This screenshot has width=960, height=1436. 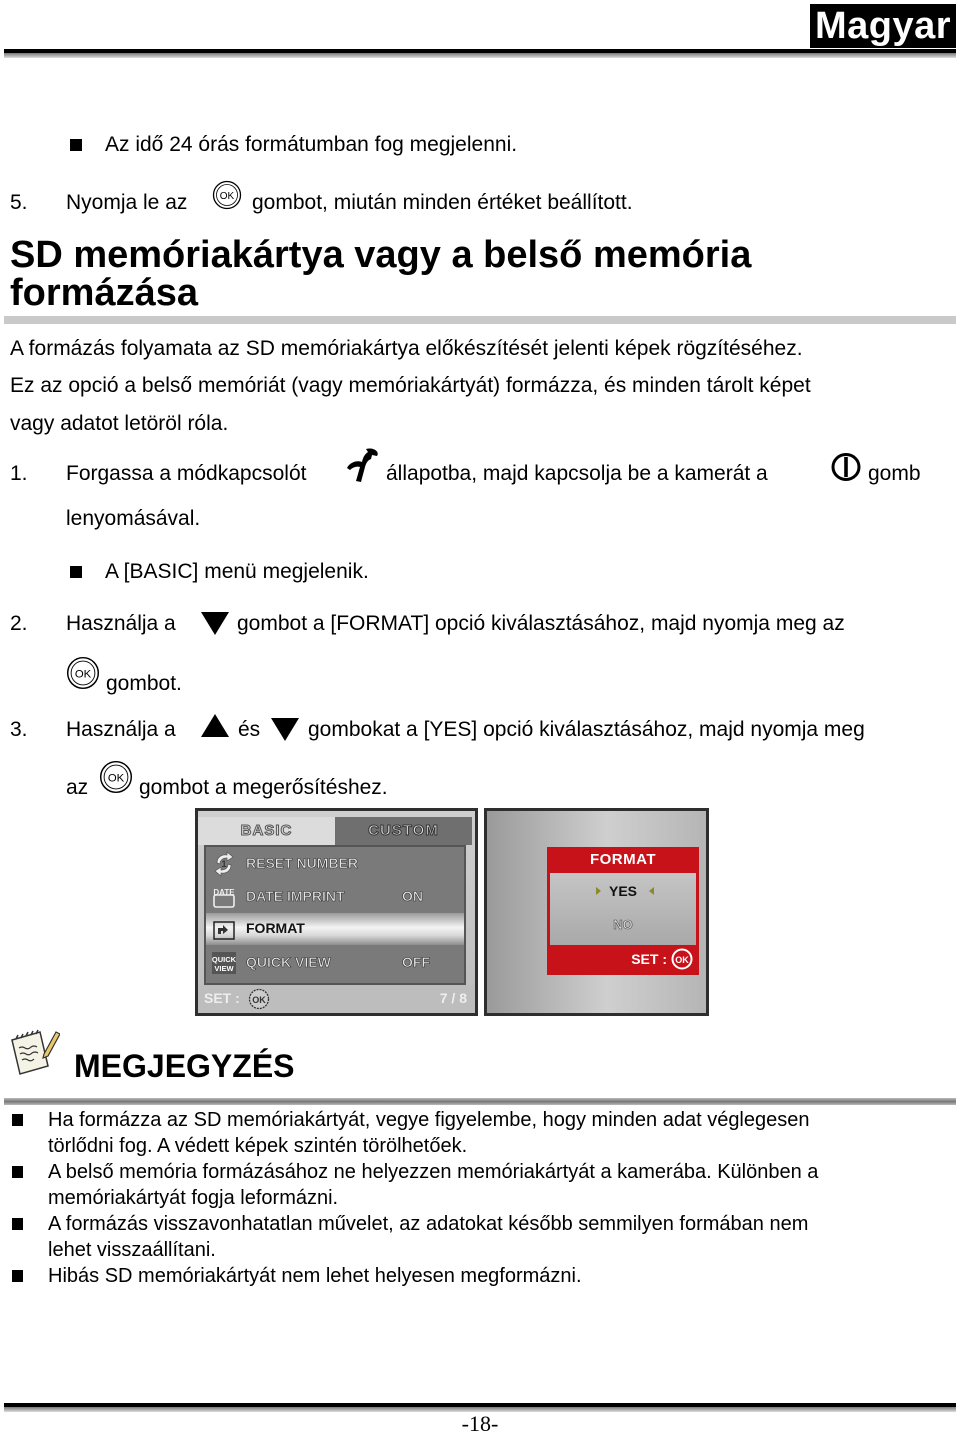 What do you see at coordinates (480, 55) in the screenshot?
I see `header-divider-shadow` at bounding box center [480, 55].